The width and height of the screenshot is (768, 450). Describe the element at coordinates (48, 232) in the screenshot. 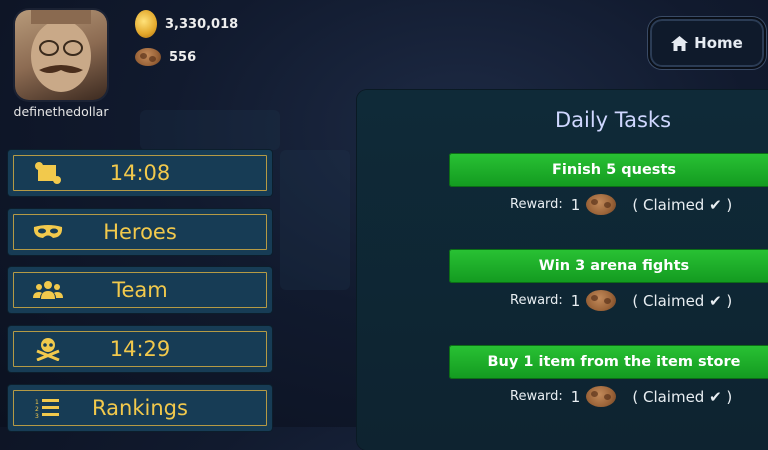

I see `mask-icon` at that location.